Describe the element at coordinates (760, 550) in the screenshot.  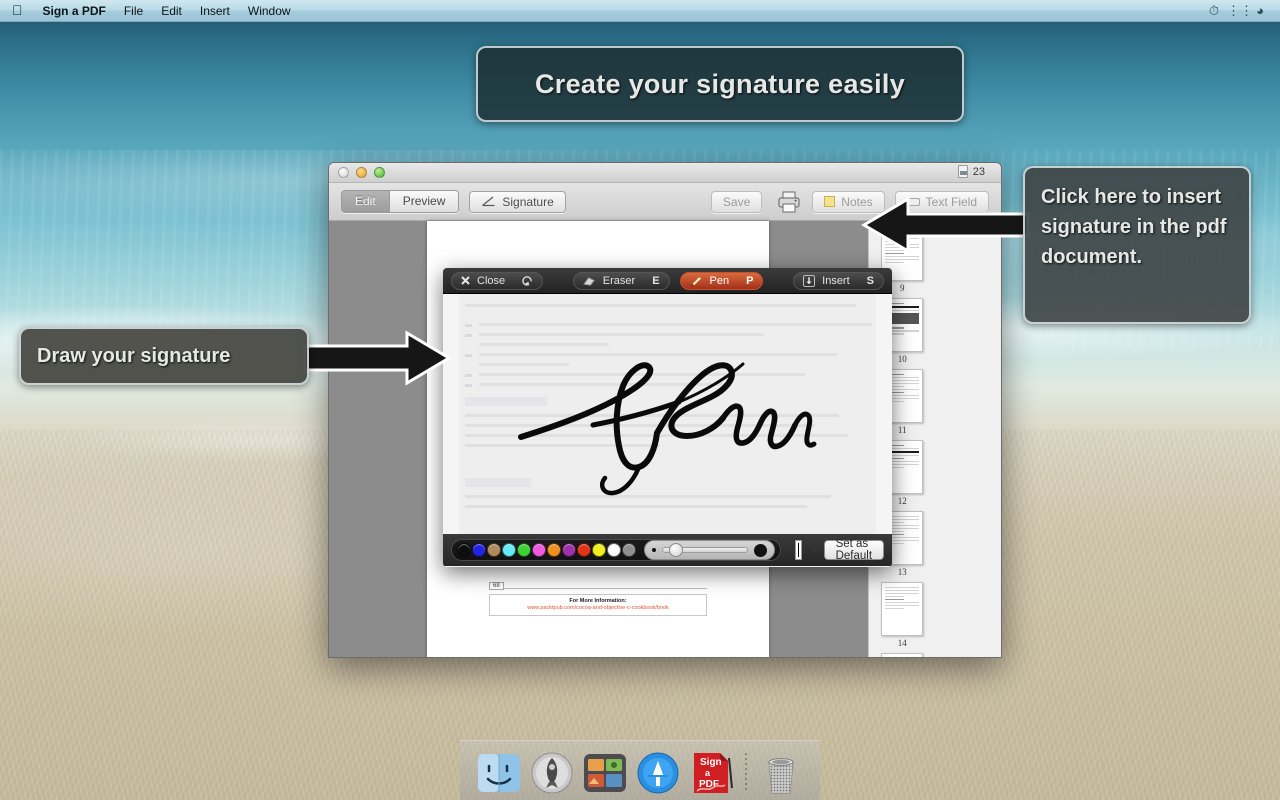
I see `large-brush-icon` at that location.